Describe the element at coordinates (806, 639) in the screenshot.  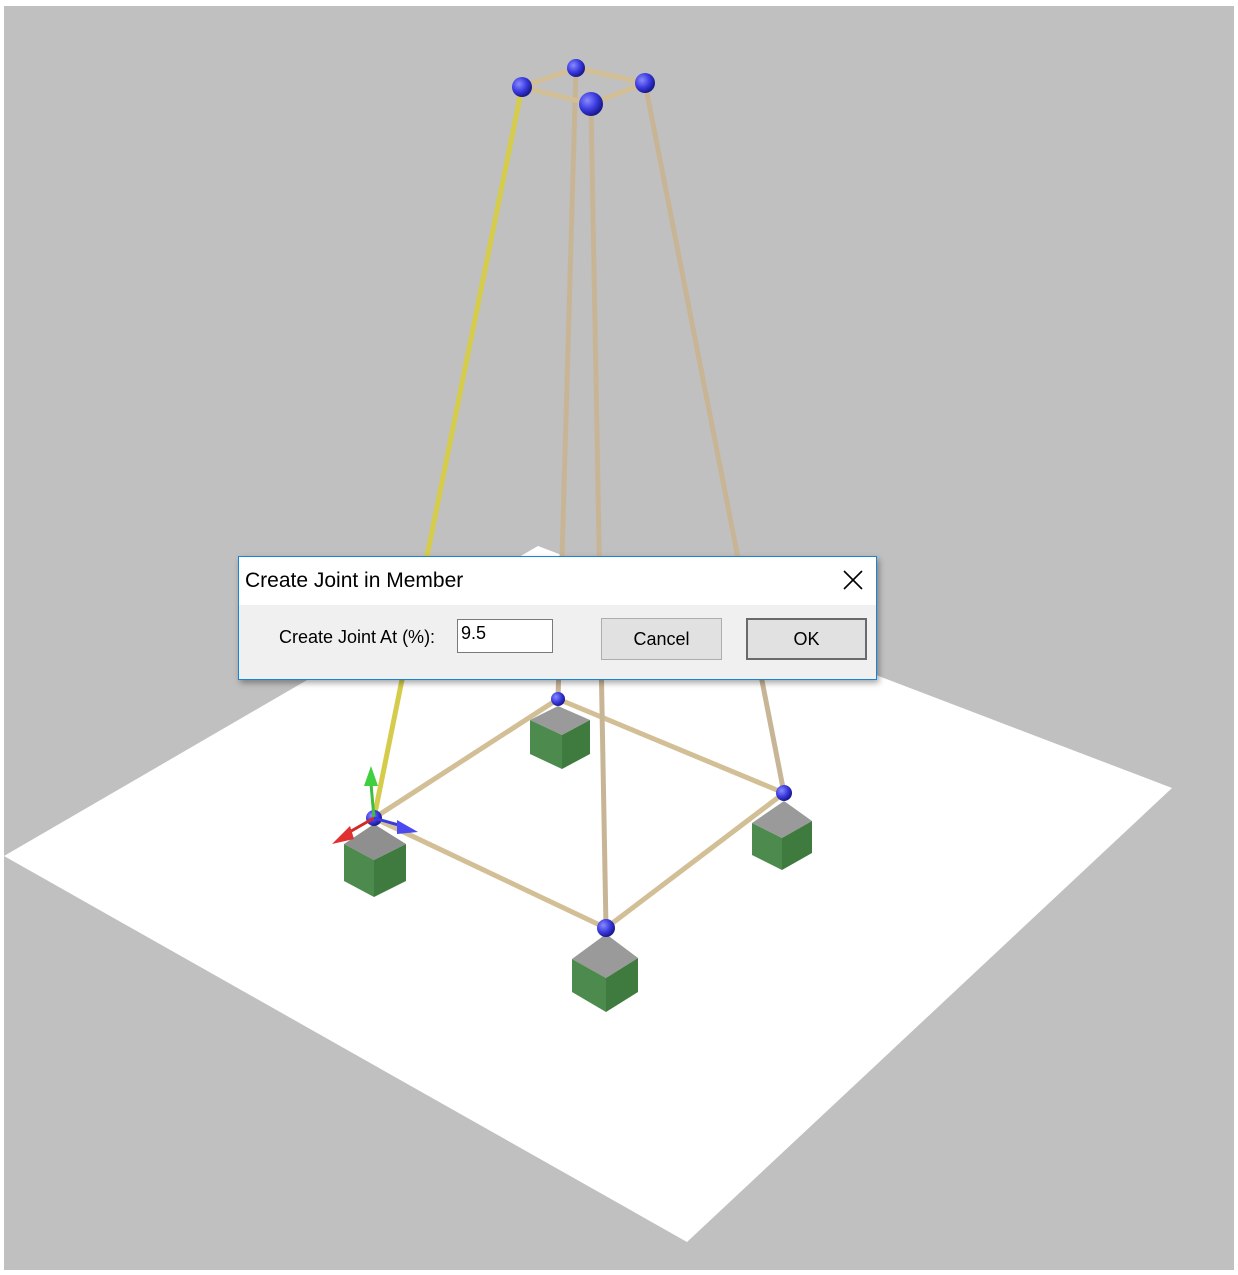
I see `ok-button: OK` at that location.